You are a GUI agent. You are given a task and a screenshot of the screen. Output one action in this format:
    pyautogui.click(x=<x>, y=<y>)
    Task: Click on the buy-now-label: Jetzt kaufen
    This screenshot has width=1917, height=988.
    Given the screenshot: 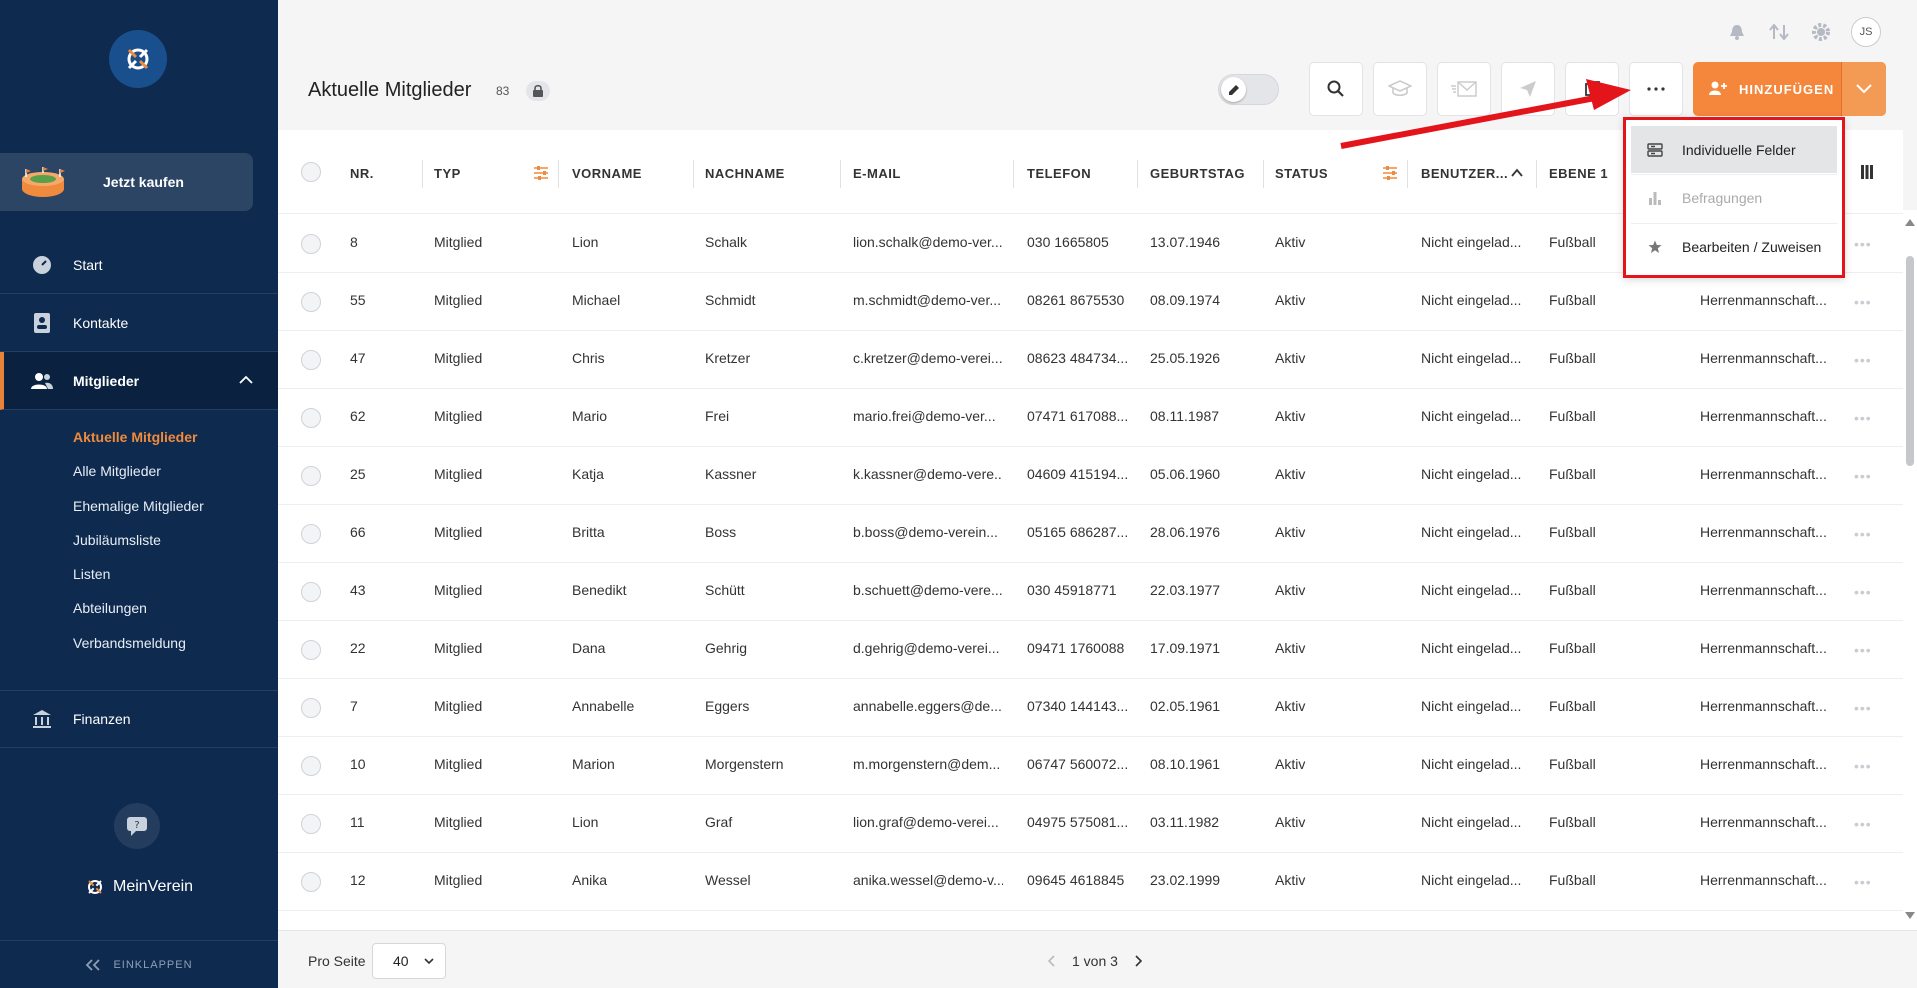 What is the action you would take?
    pyautogui.click(x=143, y=182)
    